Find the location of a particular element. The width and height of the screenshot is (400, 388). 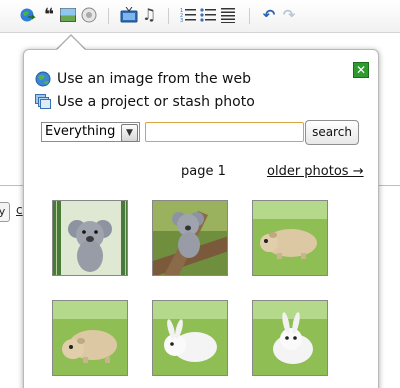

project-photo-option: Use a project or stash photo is located at coordinates (145, 102).